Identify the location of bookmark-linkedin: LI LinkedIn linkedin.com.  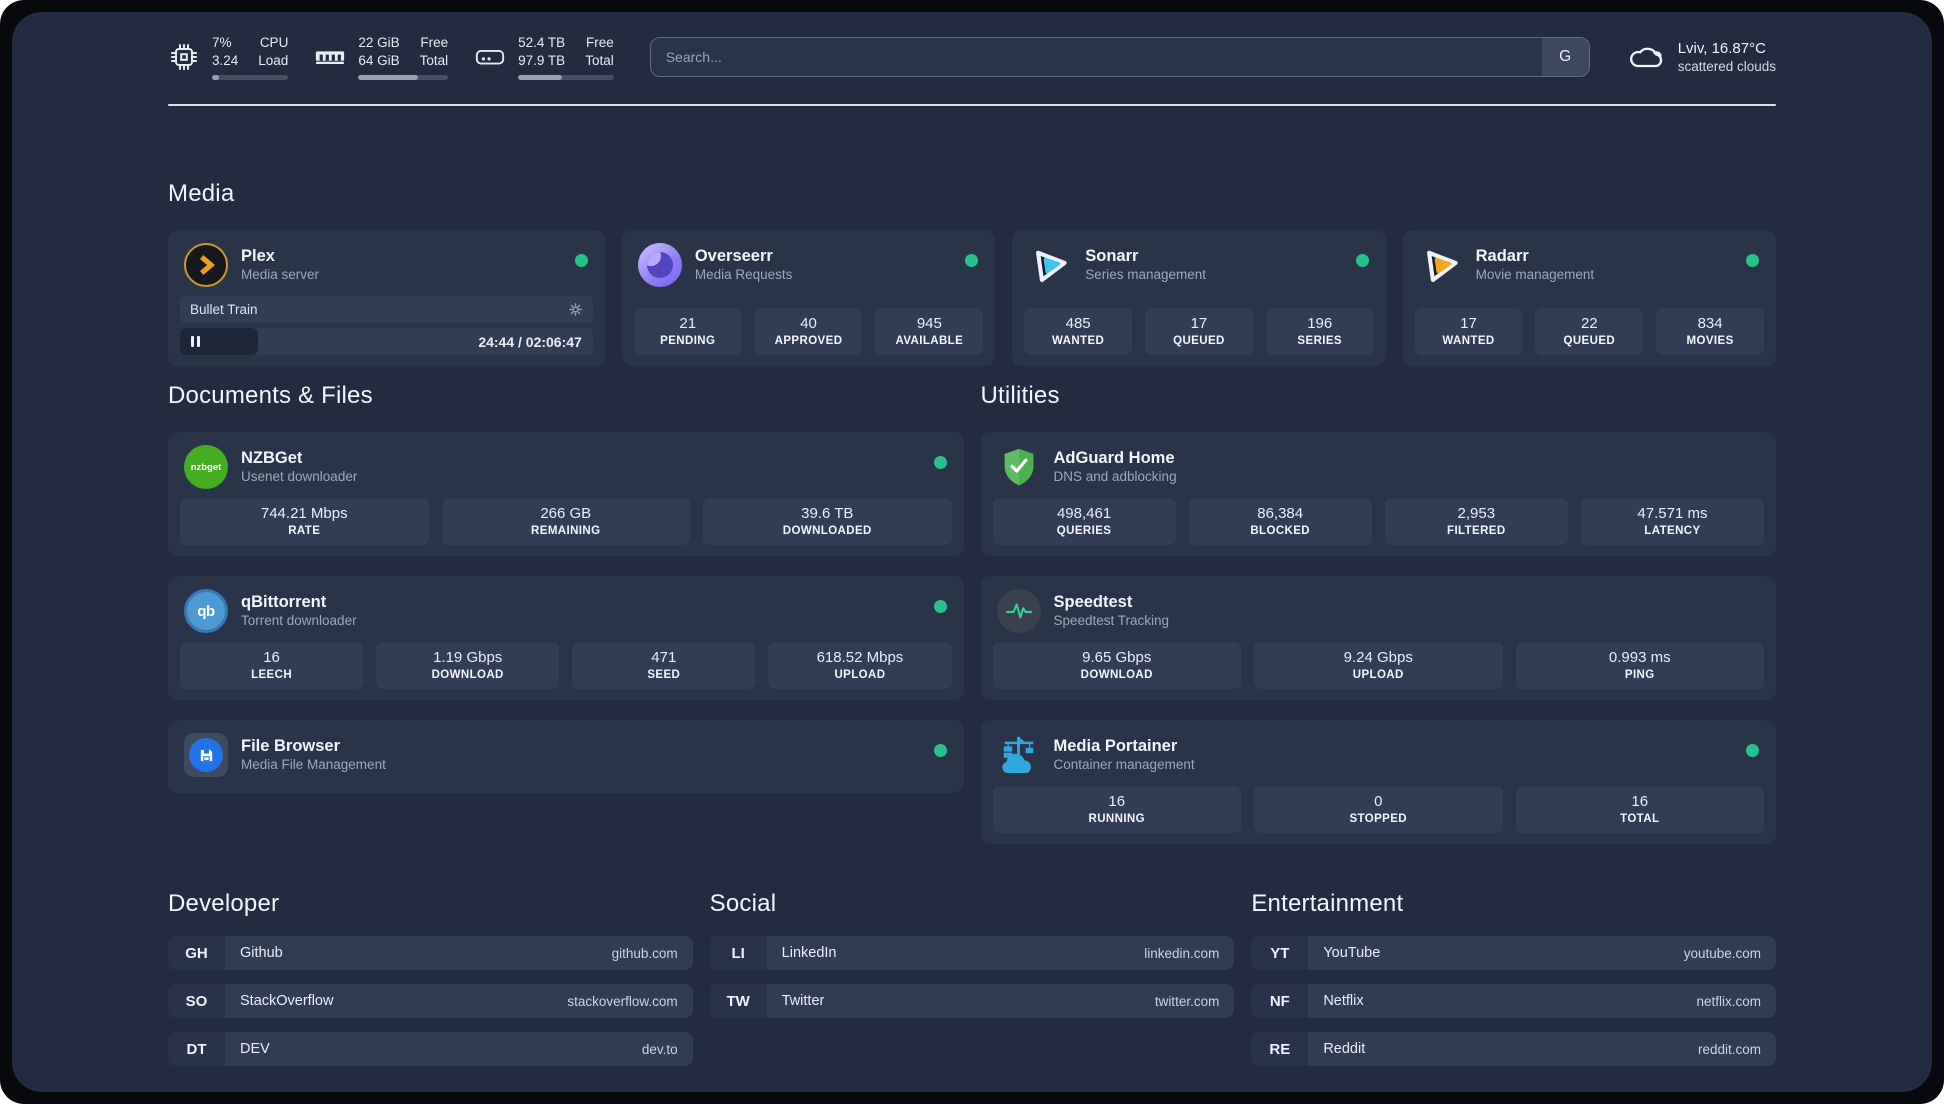
(972, 953).